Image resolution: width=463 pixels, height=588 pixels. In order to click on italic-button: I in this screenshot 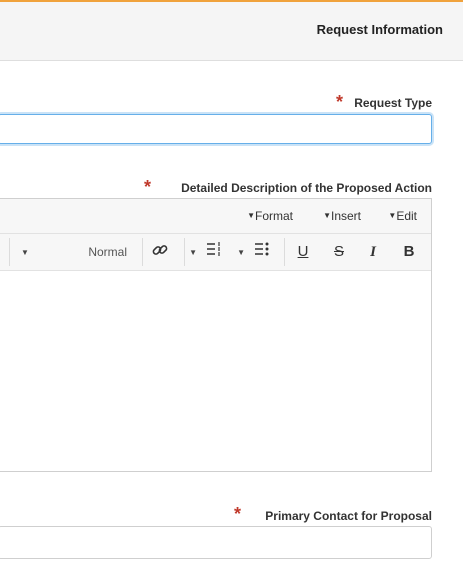, I will do `click(373, 252)`.